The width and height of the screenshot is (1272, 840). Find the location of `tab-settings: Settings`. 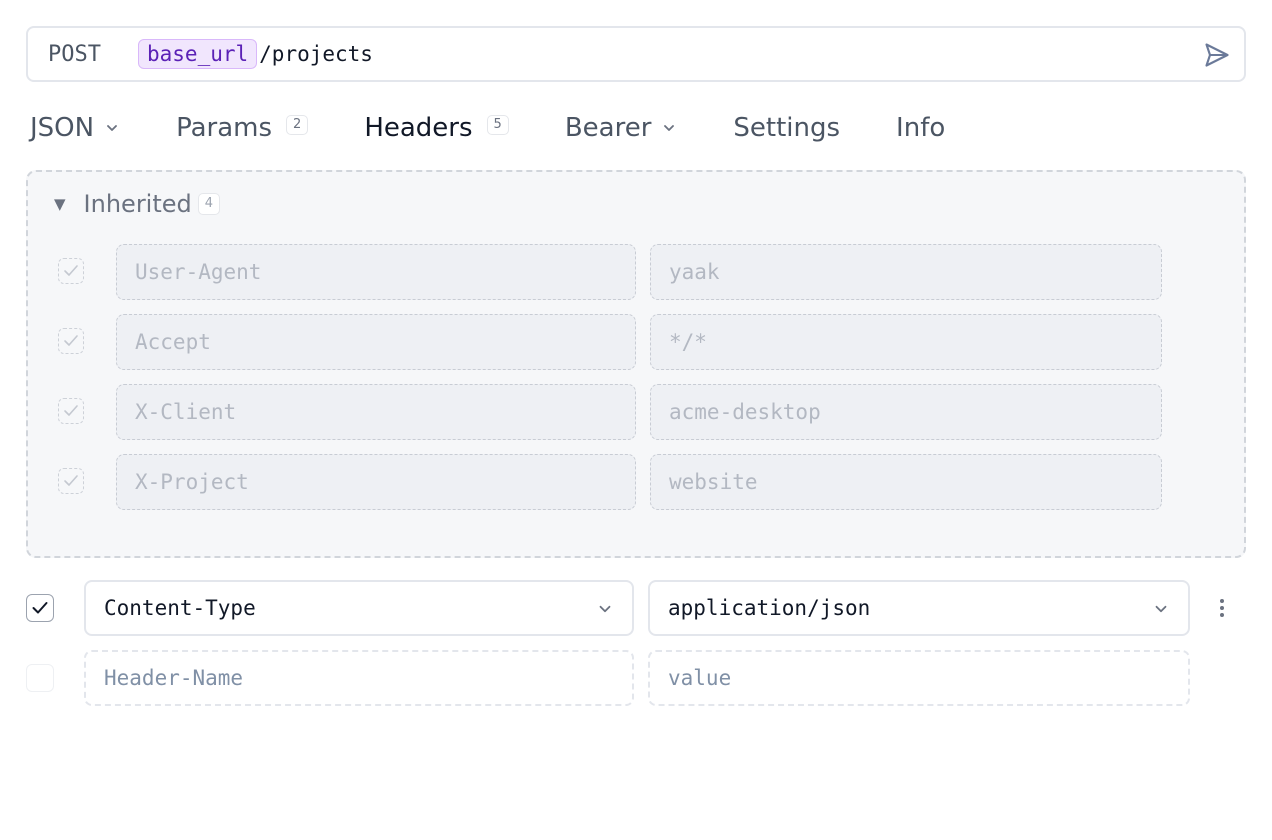

tab-settings: Settings is located at coordinates (786, 128).